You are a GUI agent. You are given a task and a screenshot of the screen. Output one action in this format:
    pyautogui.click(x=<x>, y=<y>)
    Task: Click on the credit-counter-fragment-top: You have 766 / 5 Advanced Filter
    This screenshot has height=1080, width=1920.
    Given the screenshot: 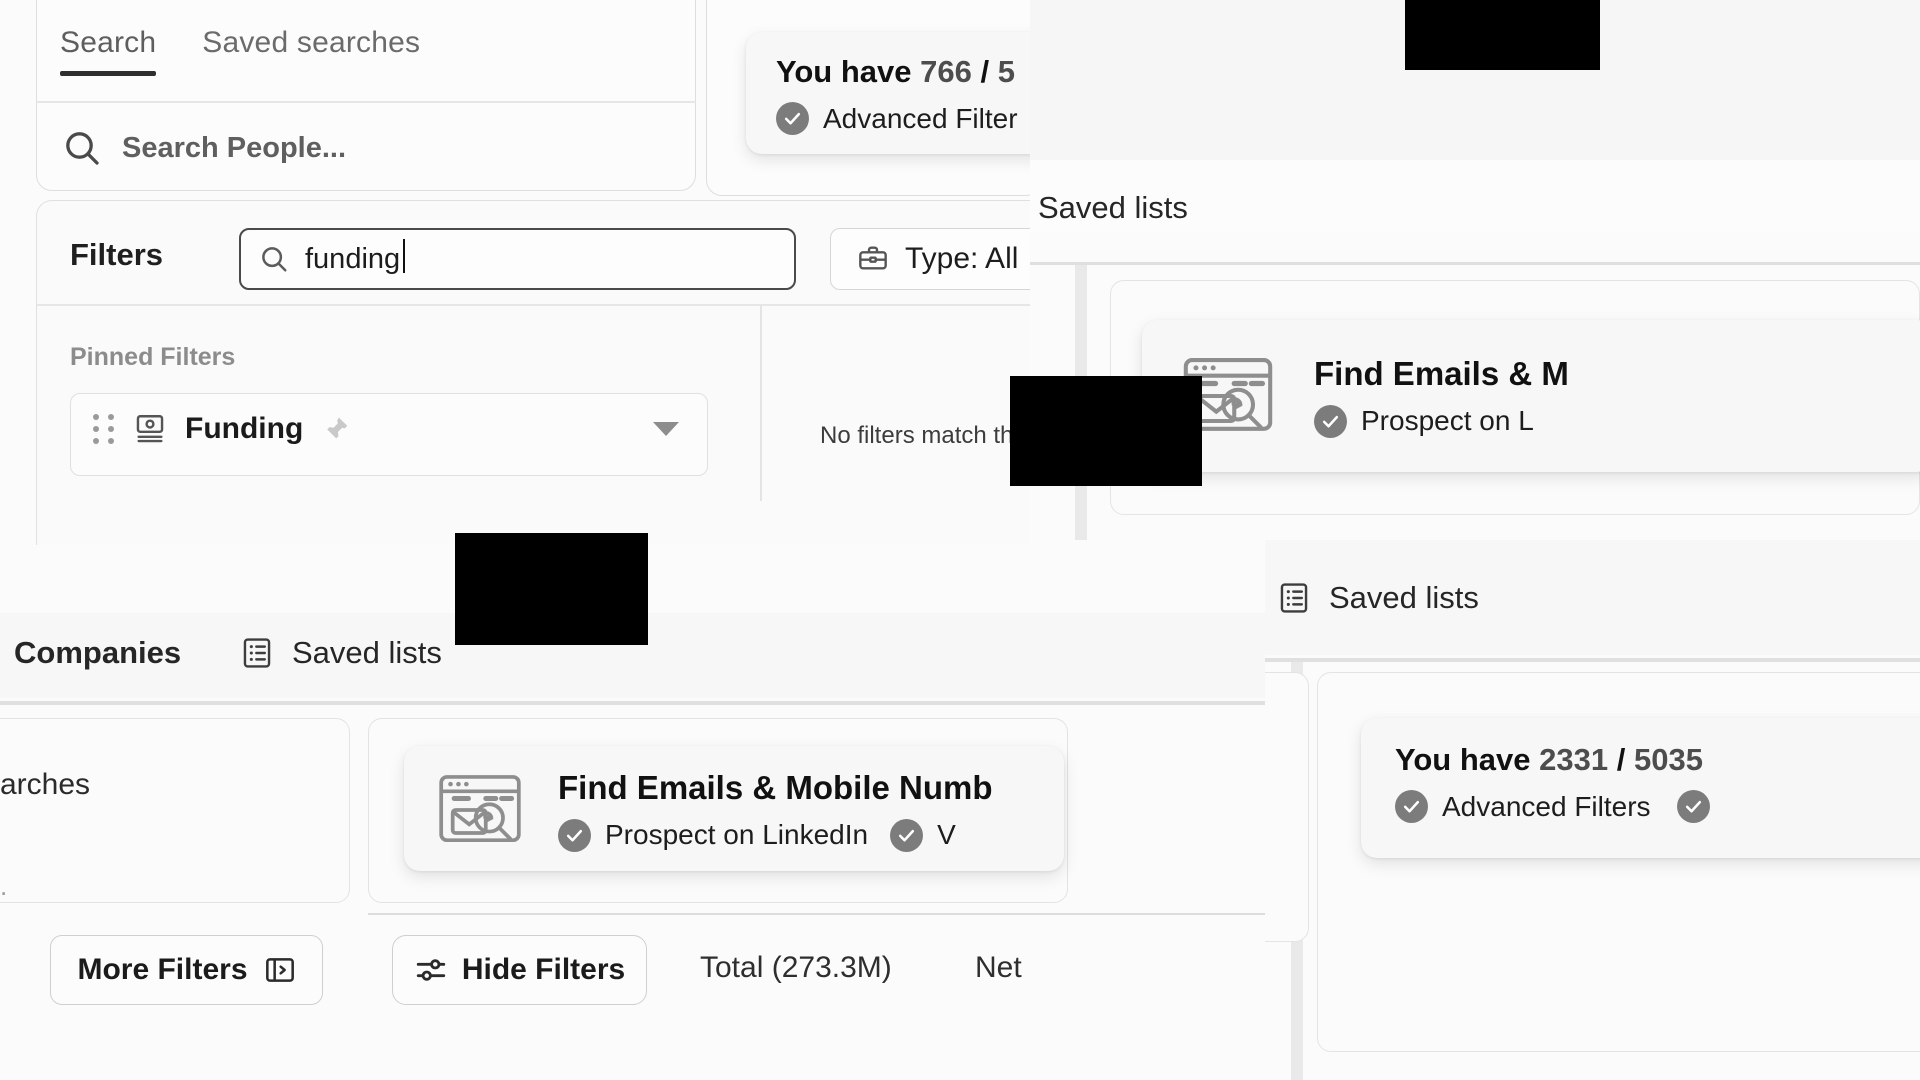 What is the action you would take?
    pyautogui.click(x=871, y=98)
    